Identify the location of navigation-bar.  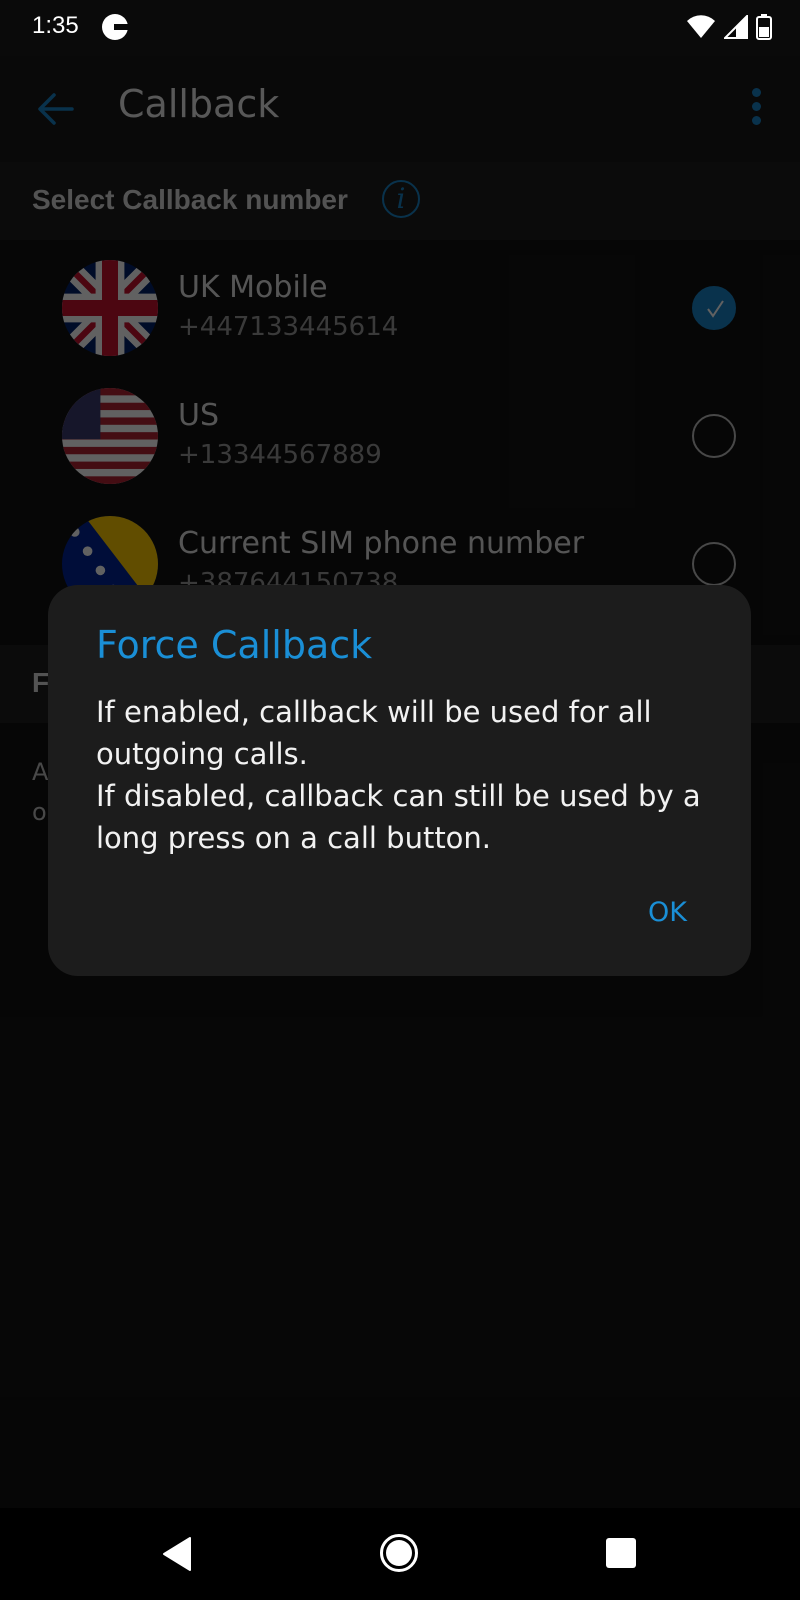
(400, 1554).